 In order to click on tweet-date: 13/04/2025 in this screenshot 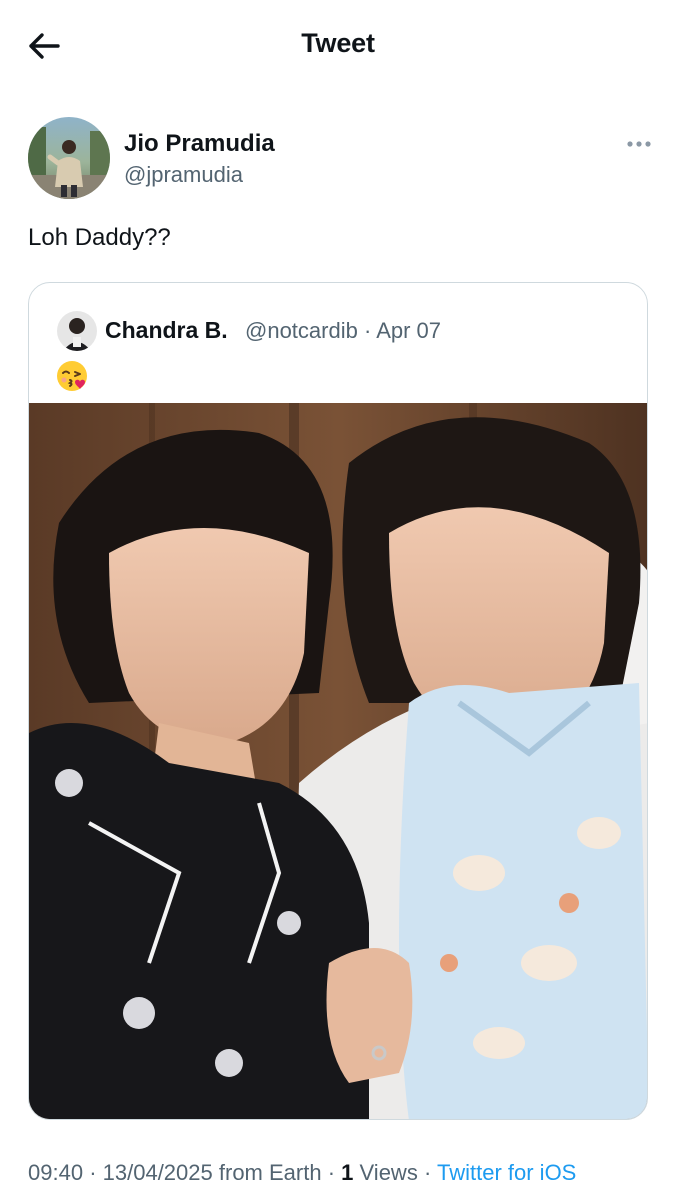, I will do `click(157, 1172)`.